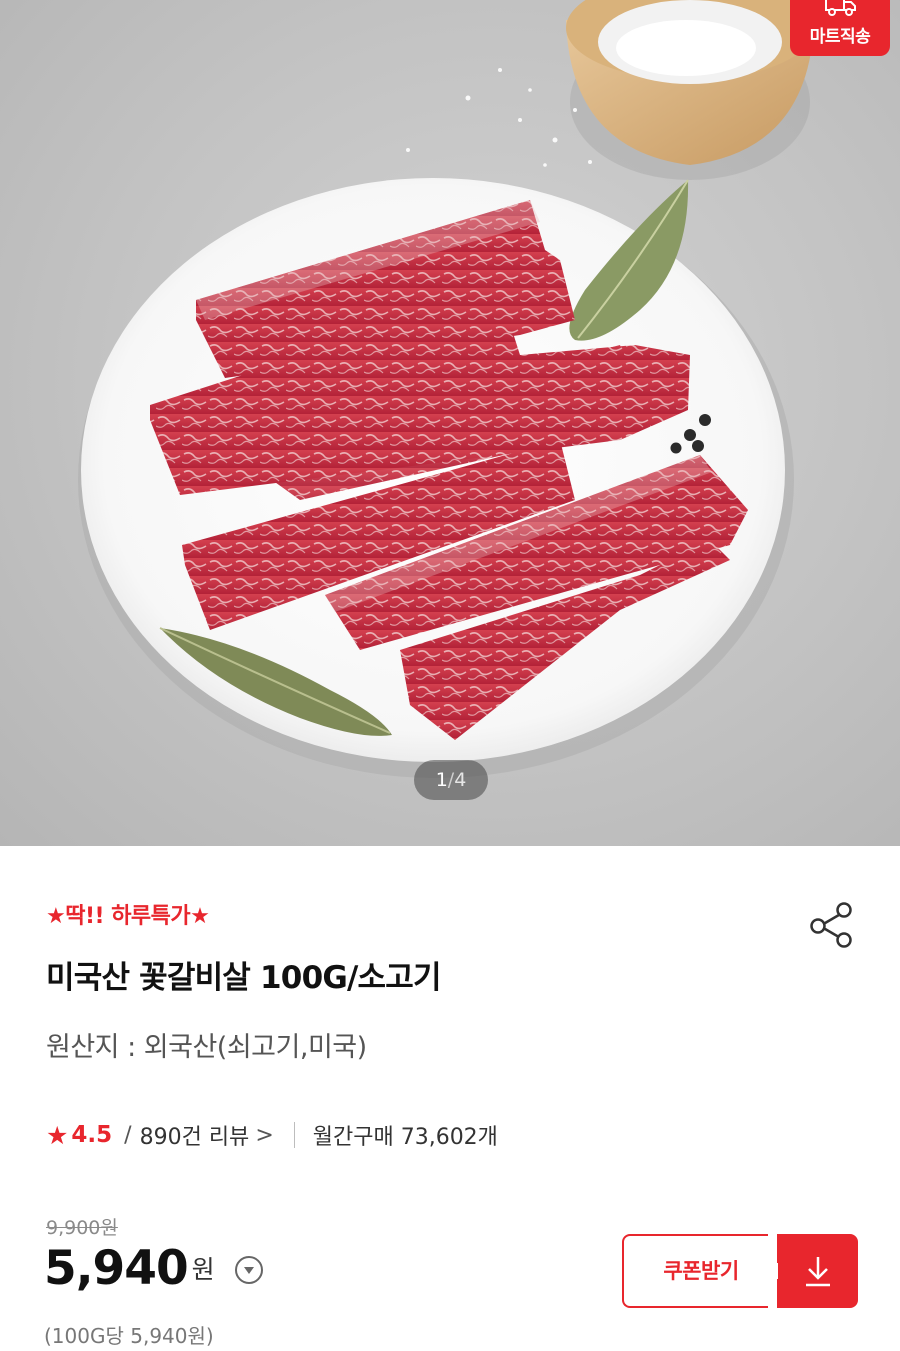  I want to click on chevron-right-icon: >, so click(264, 1135).